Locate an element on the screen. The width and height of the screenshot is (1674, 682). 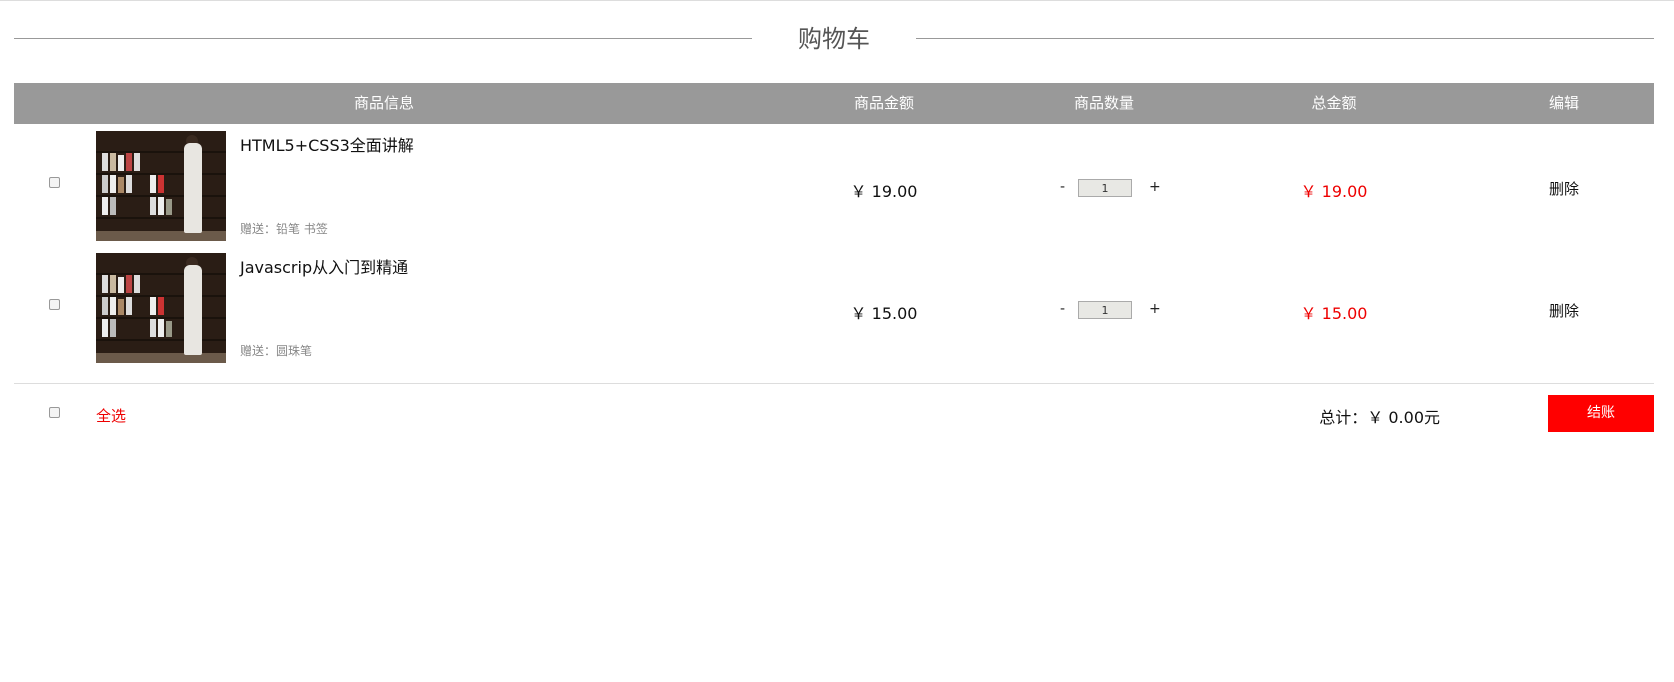
cart-title-bar: 购物车 is located at coordinates (834, 39).